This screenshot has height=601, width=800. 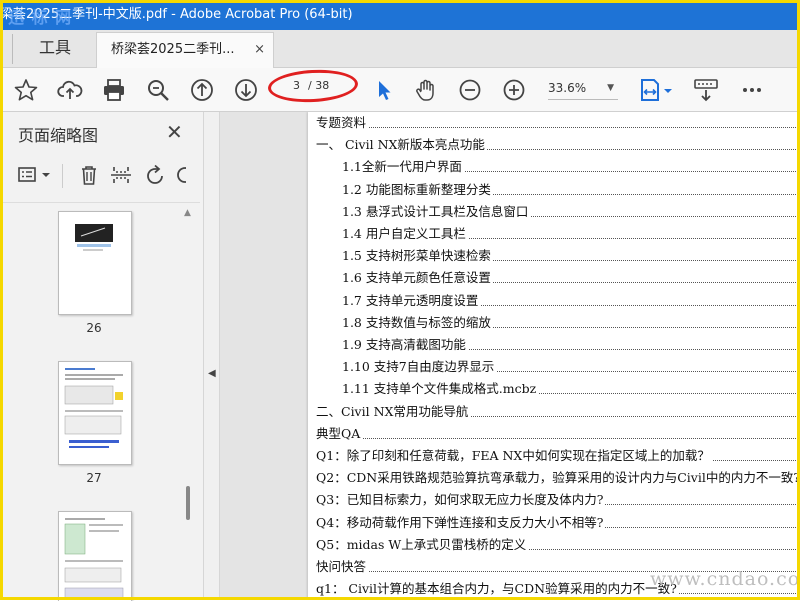 What do you see at coordinates (752, 90) in the screenshot?
I see `more-icon` at bounding box center [752, 90].